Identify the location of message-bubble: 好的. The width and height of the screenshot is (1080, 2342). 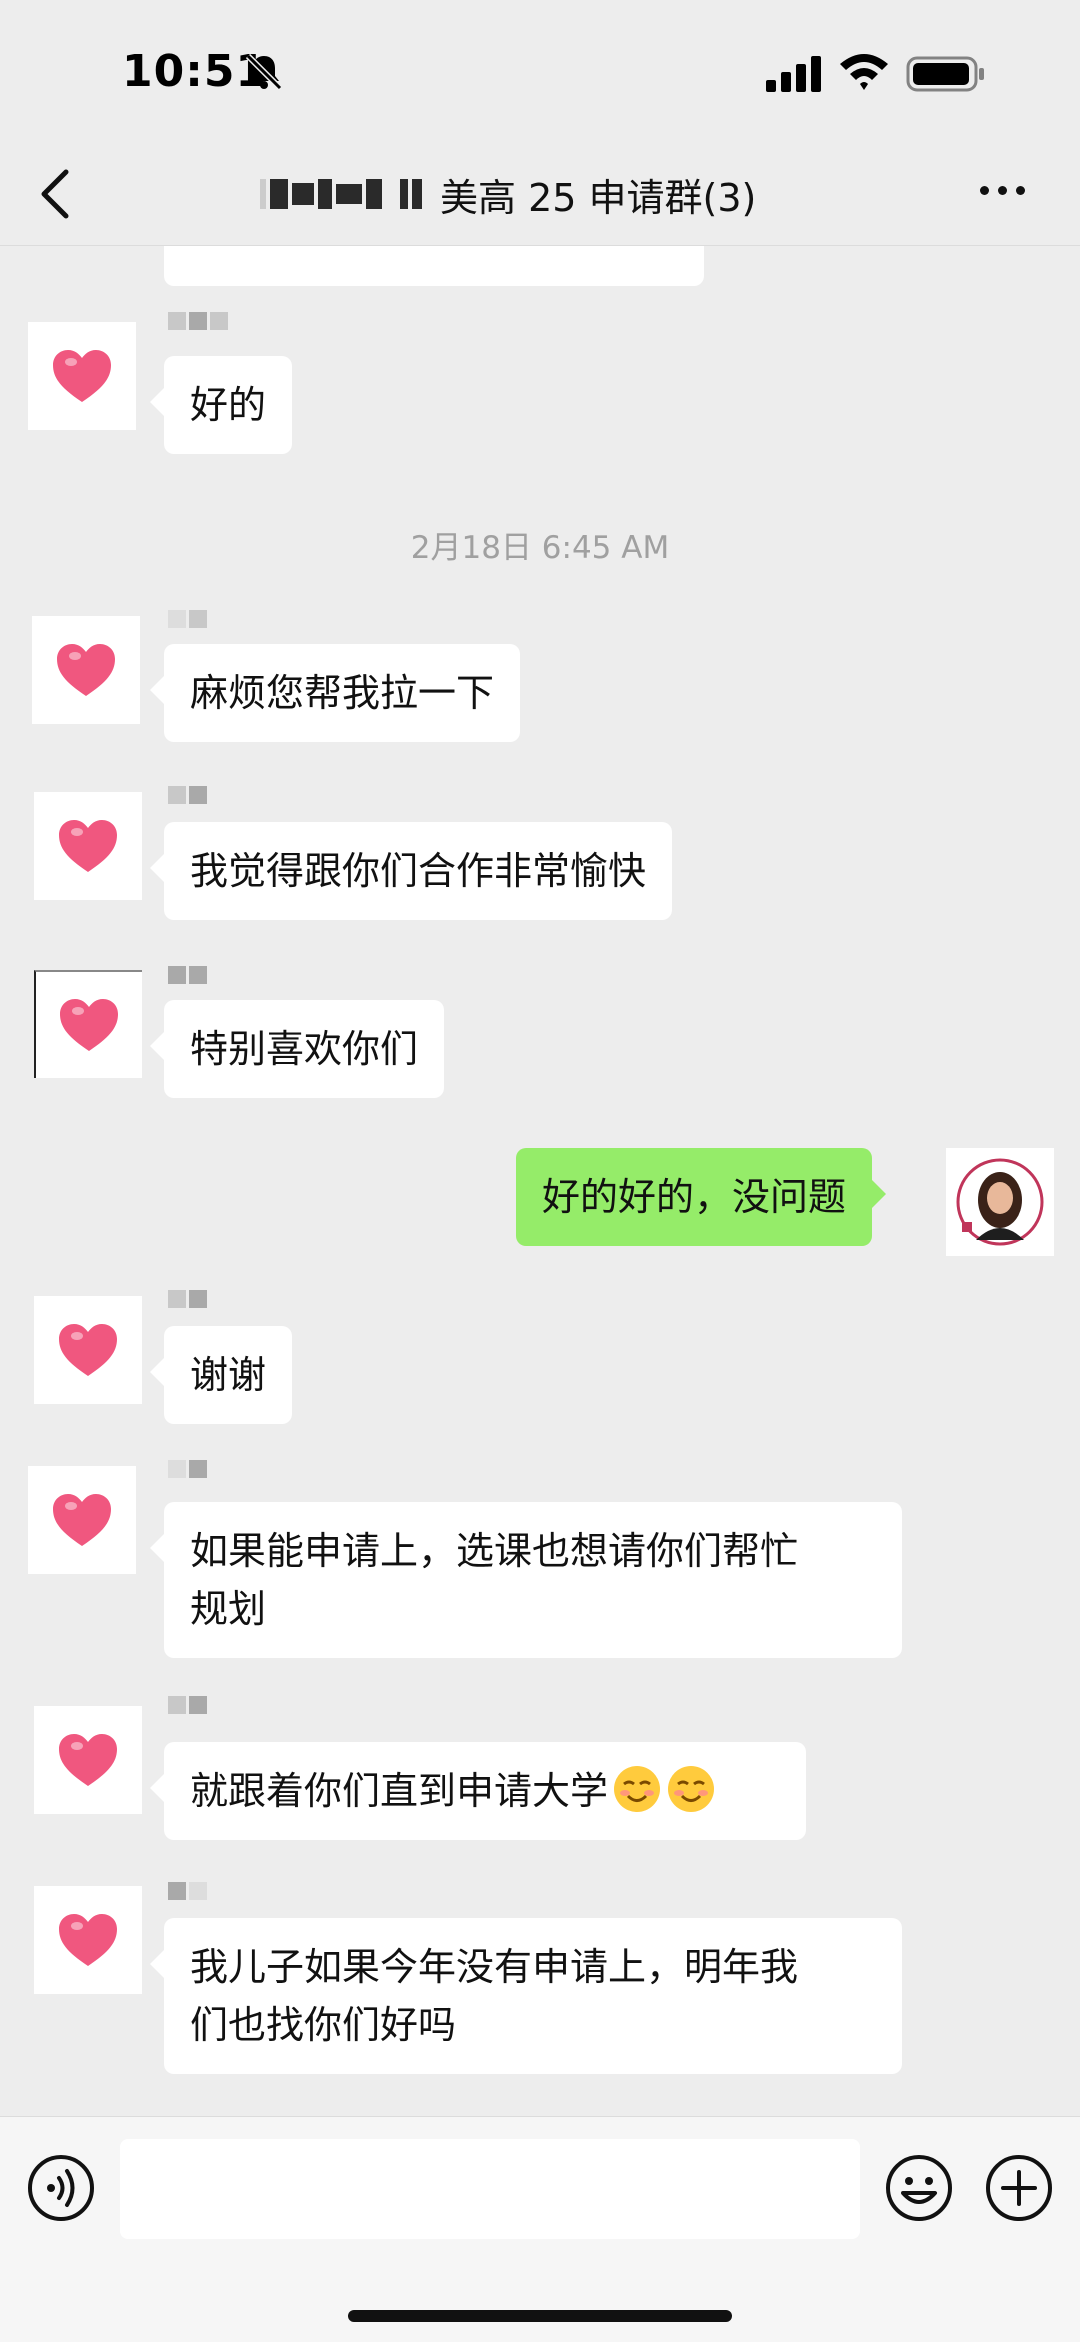
(221, 405).